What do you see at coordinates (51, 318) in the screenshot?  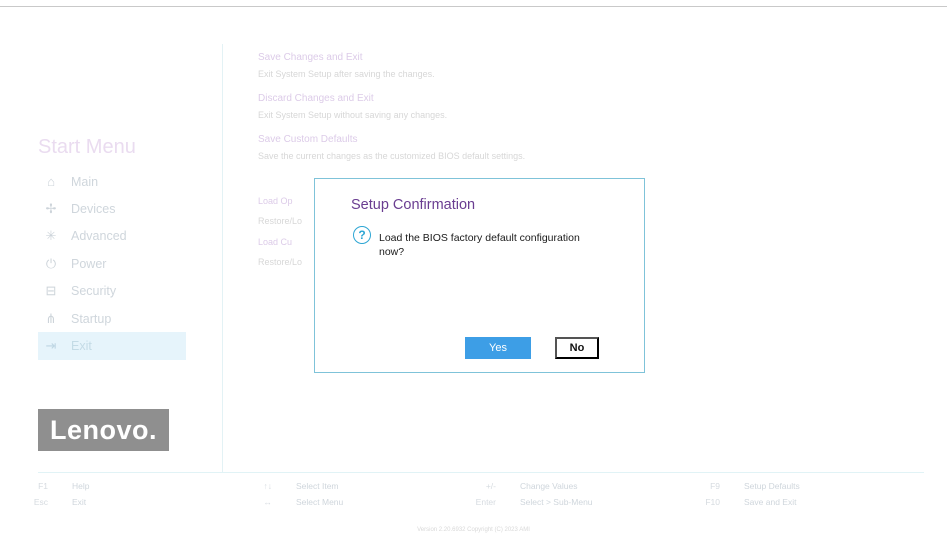 I see `startup-icon: ⋔` at bounding box center [51, 318].